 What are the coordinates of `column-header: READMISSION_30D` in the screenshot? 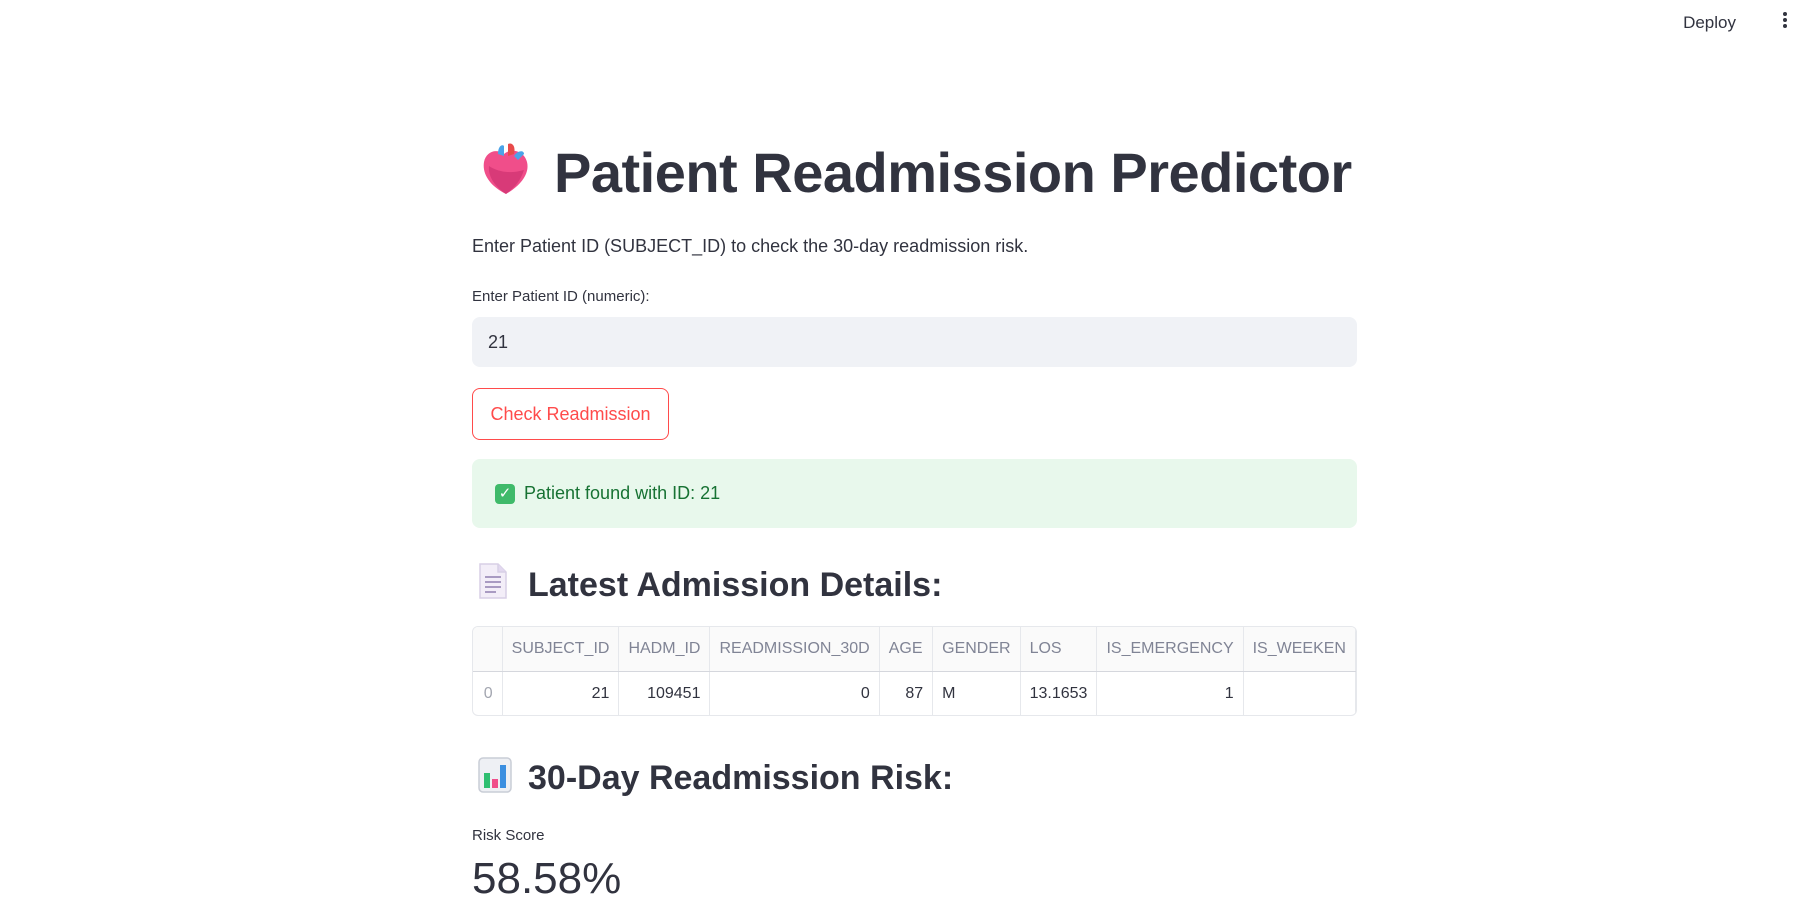 It's located at (794, 649).